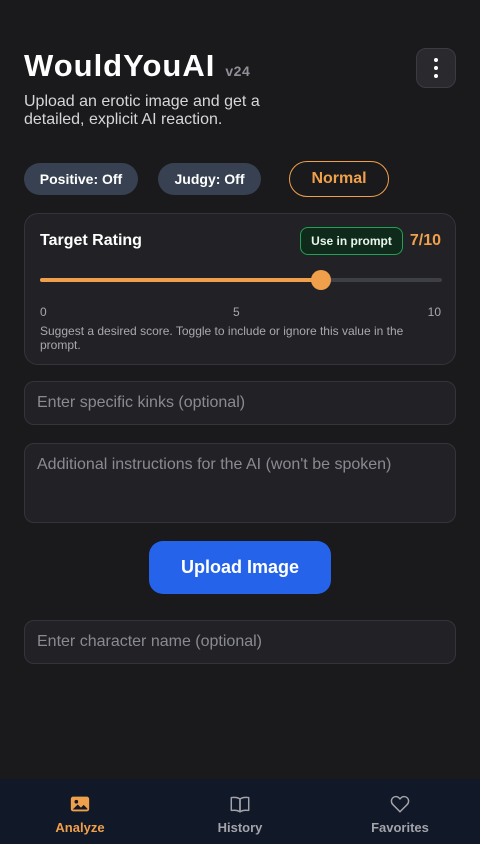 The image size is (480, 844). Describe the element at coordinates (400, 804) in the screenshot. I see `heart-icon` at that location.